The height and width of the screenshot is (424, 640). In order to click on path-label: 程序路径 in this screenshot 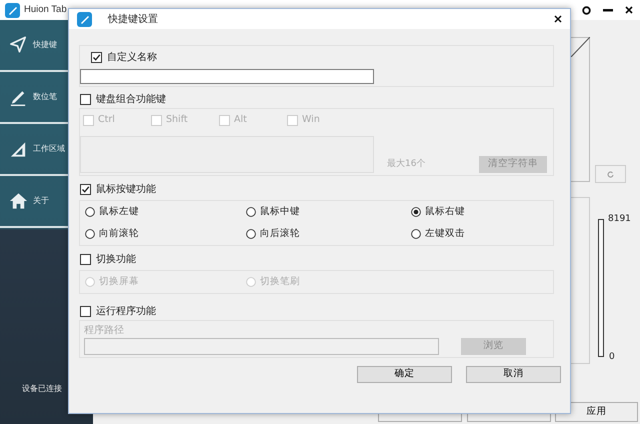, I will do `click(104, 331)`.